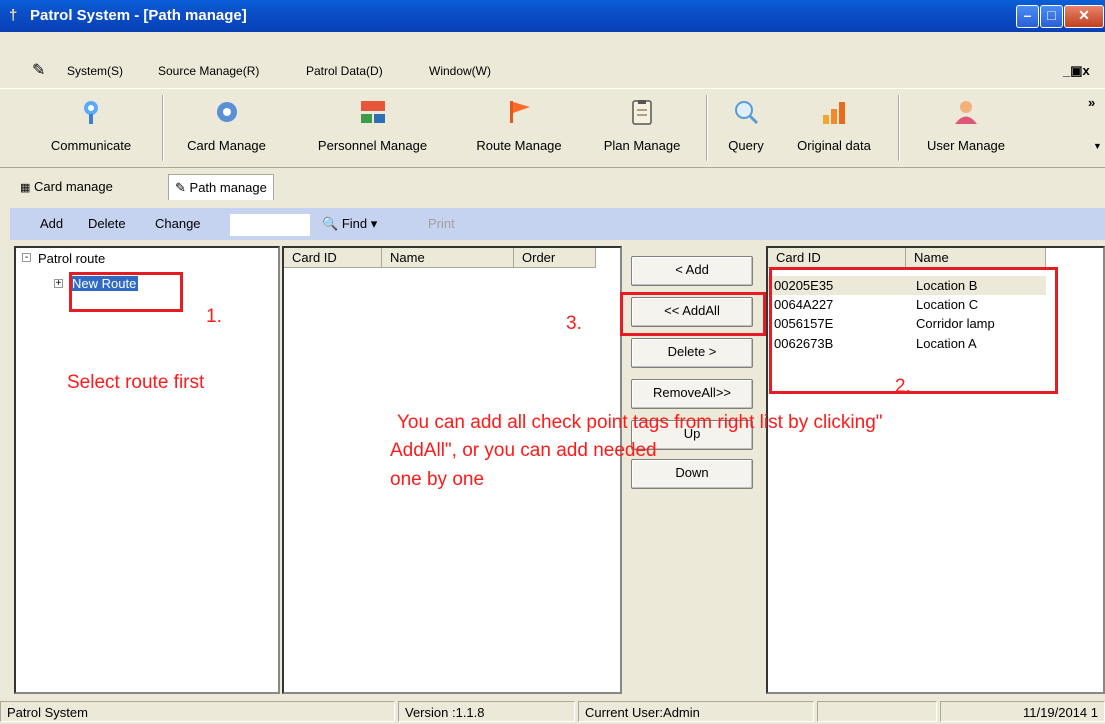 This screenshot has height=724, width=1105. Describe the element at coordinates (519, 128) in the screenshot. I see `route-manage-button: Route Manage` at that location.